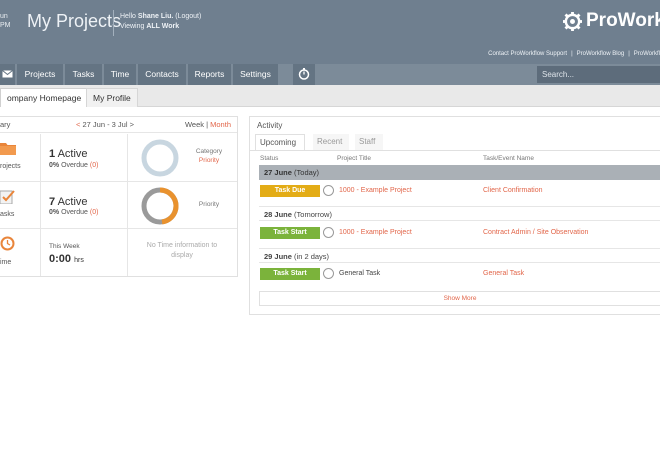  Describe the element at coordinates (647, 54) in the screenshot. I see `more-link: ProWorkfl` at that location.